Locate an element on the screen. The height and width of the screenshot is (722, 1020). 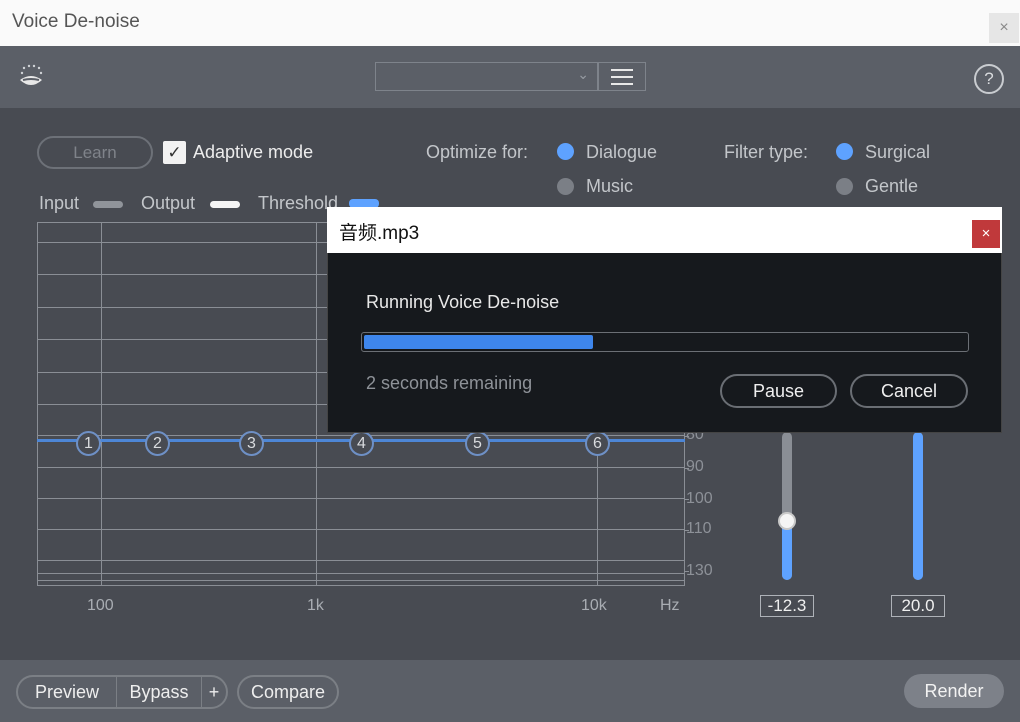
dialog-close-button: × is located at coordinates (986, 234).